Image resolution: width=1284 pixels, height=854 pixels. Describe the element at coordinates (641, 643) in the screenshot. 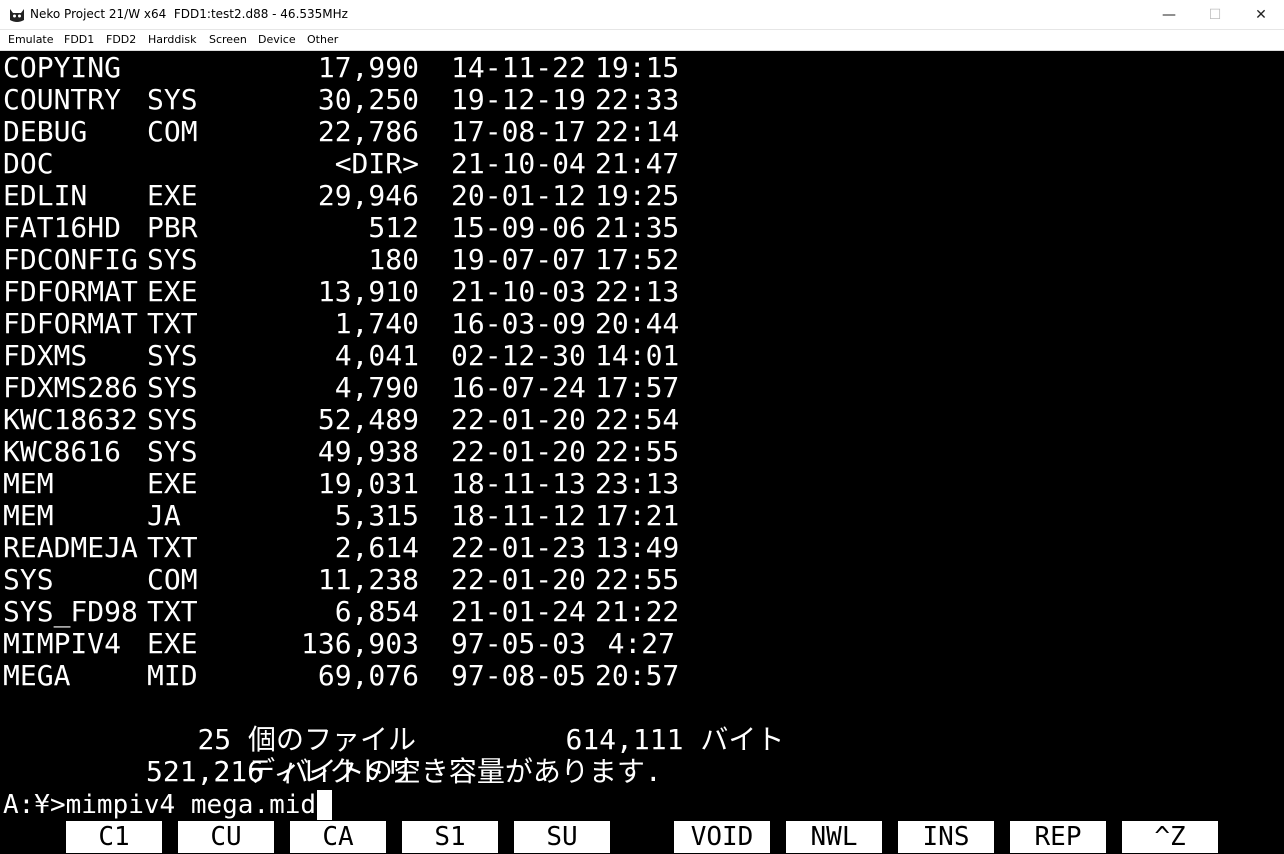

I see `file-time: 4:27` at that location.